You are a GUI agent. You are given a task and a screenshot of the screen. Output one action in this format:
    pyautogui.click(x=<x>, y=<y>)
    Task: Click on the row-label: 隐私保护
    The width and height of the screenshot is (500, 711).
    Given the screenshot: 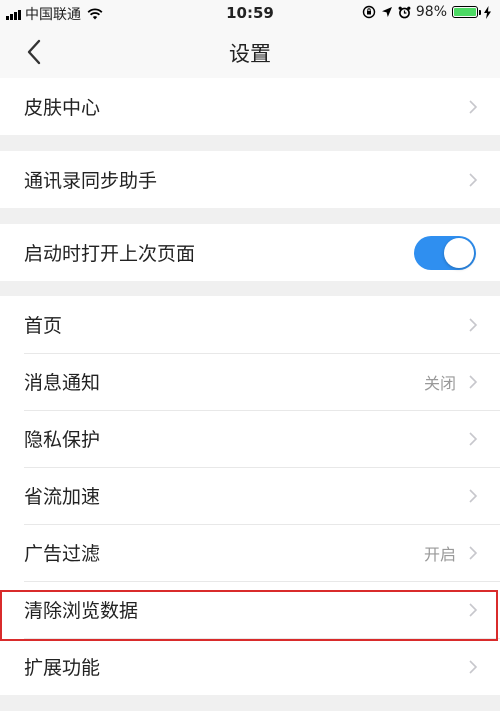 What is the action you would take?
    pyautogui.click(x=62, y=440)
    